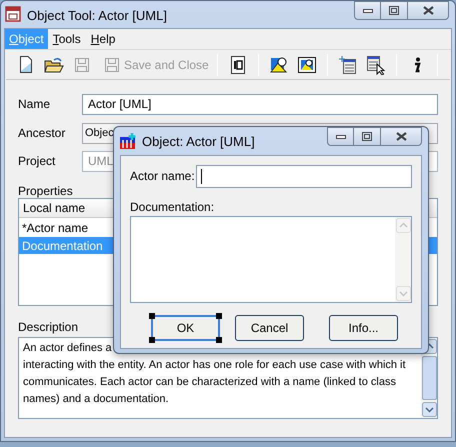  I want to click on ancestor-label: Ancestor, so click(42, 133).